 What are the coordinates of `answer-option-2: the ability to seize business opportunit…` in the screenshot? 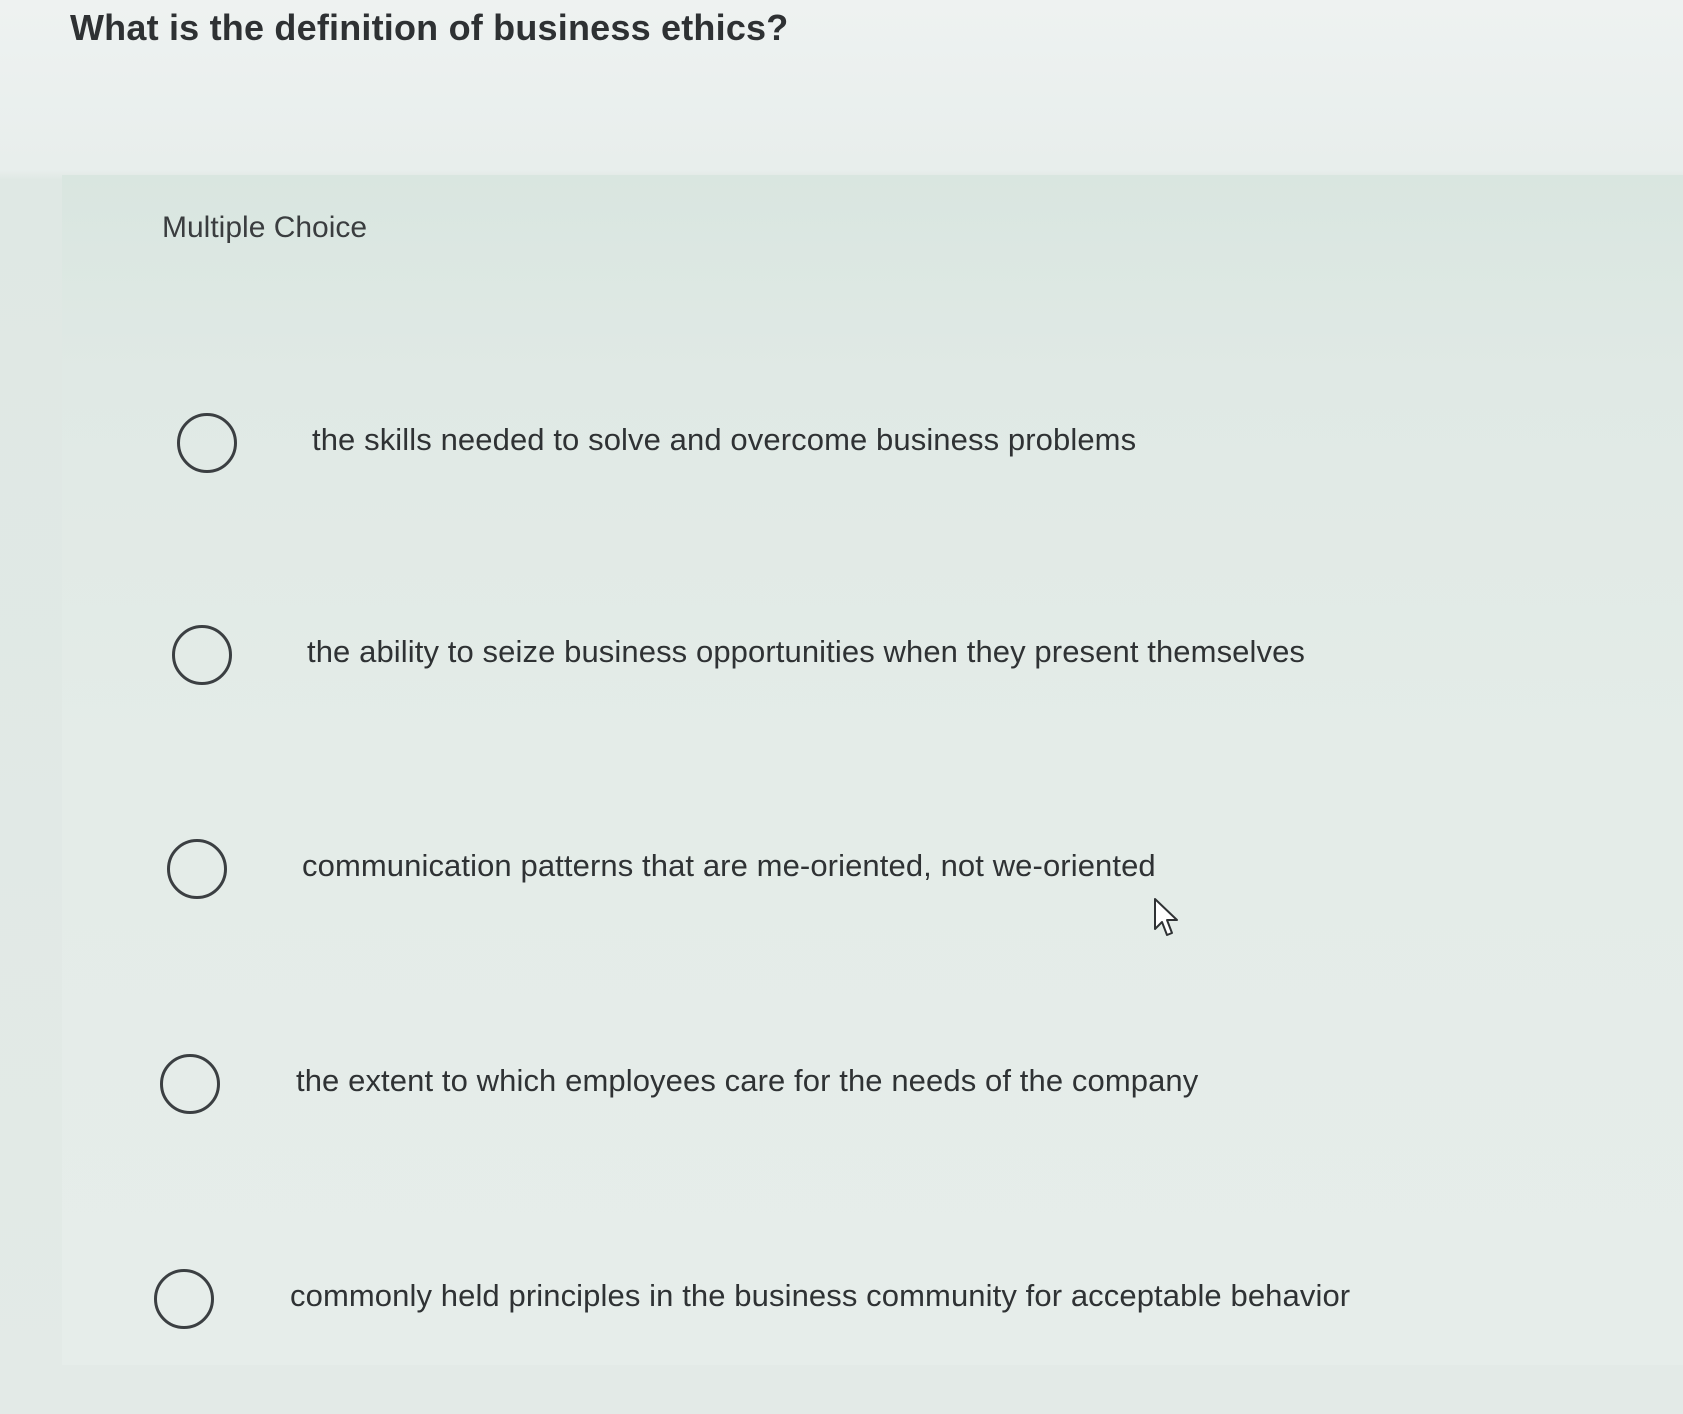 It's located at (812, 657).